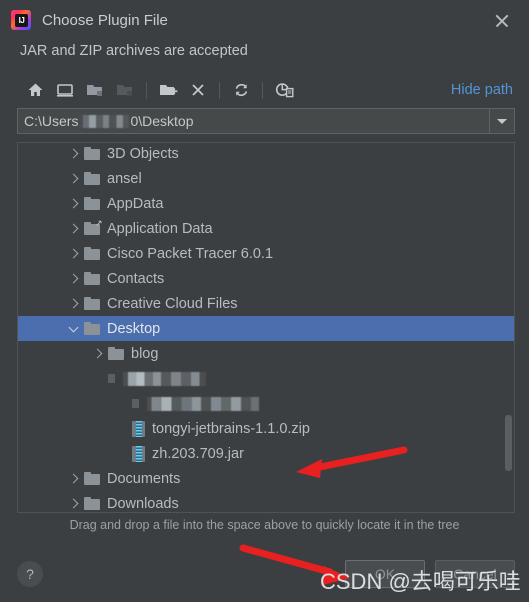  I want to click on path-dropdown-button, so click(501, 121).